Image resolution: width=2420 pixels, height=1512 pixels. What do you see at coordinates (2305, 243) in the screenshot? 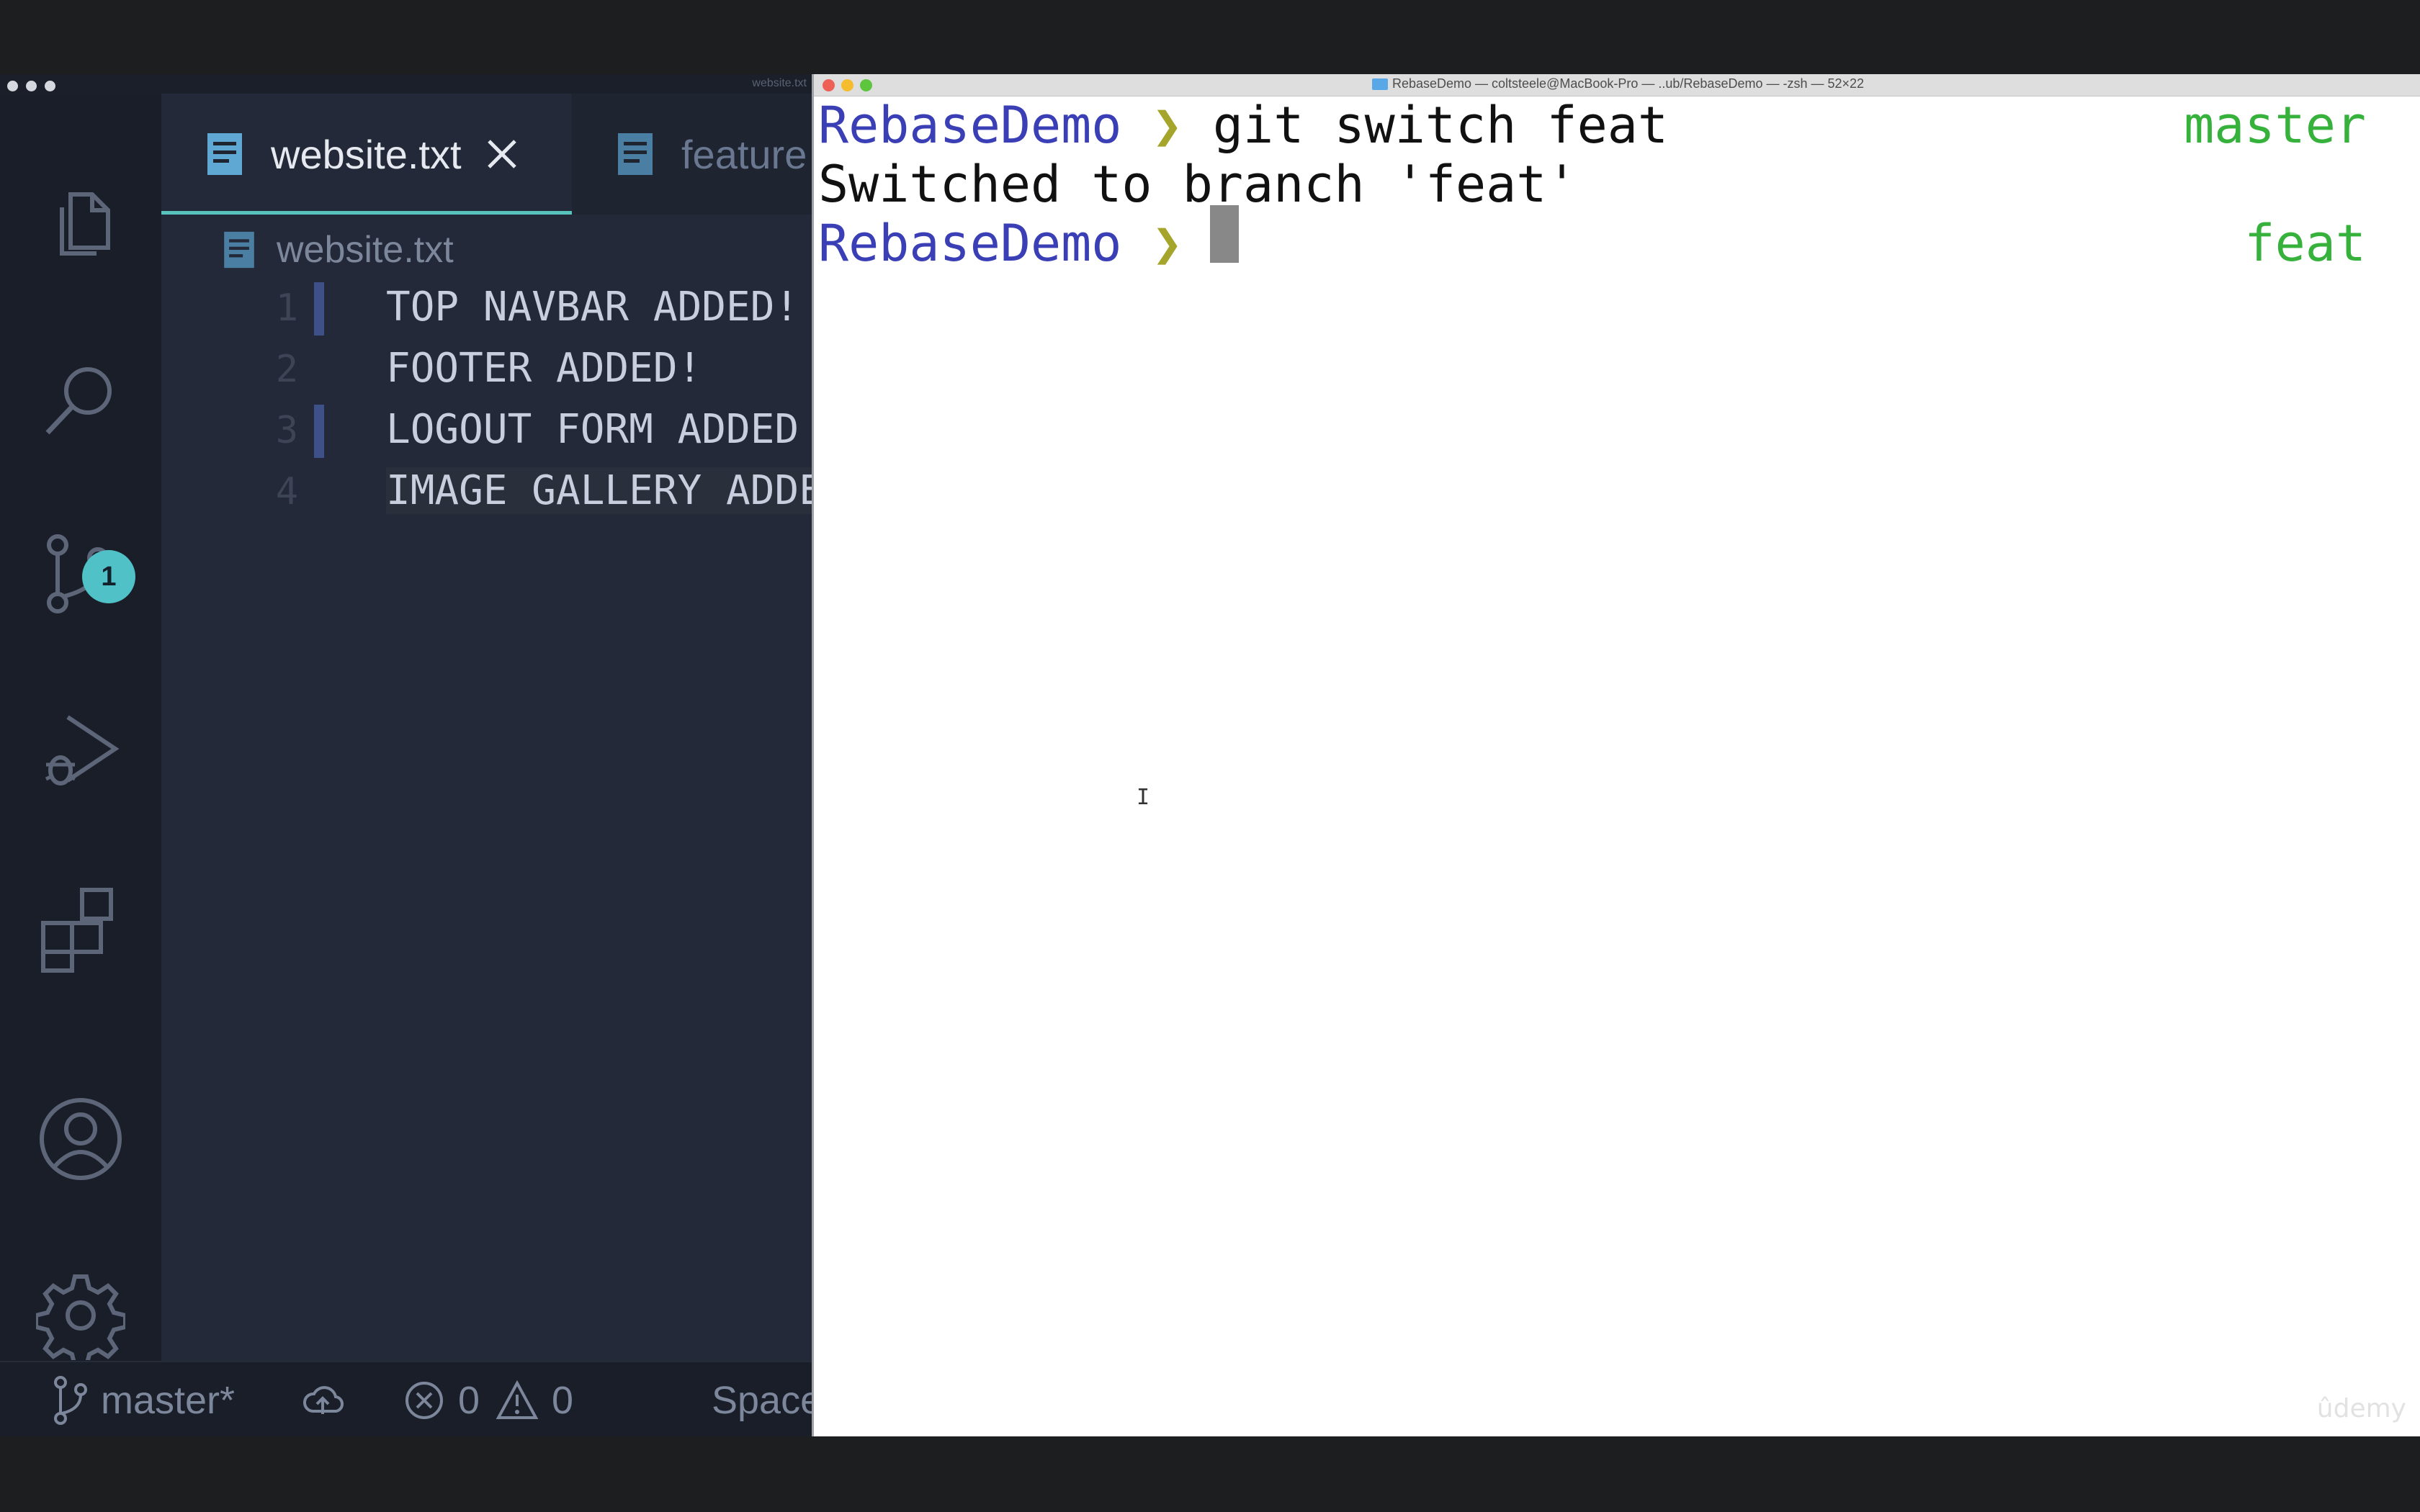
I see `prompt-branch: feat` at bounding box center [2305, 243].